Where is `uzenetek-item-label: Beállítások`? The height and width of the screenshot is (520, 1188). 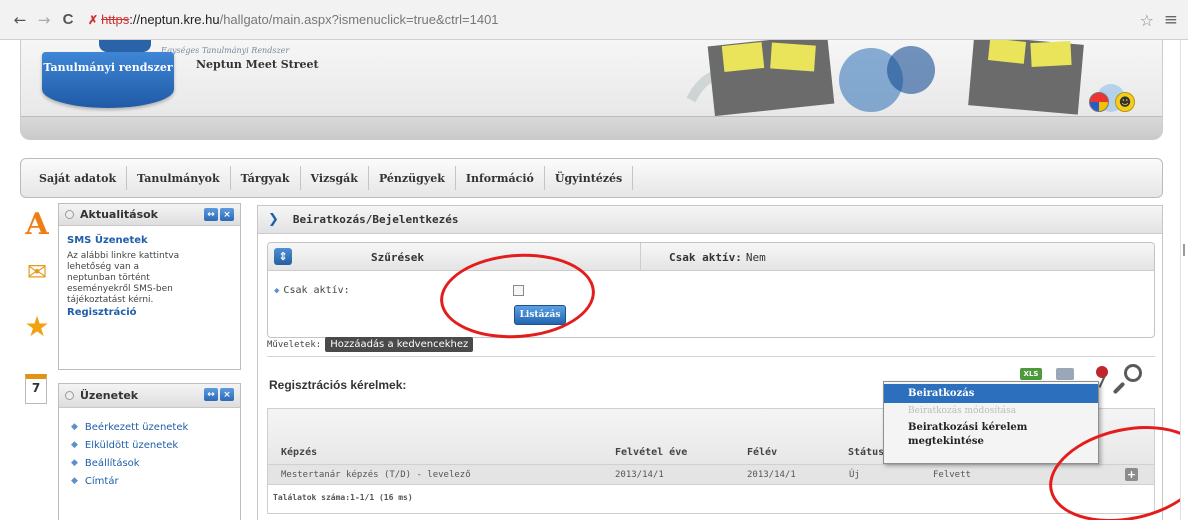
uzenetek-item-label: Beállítások is located at coordinates (112, 463).